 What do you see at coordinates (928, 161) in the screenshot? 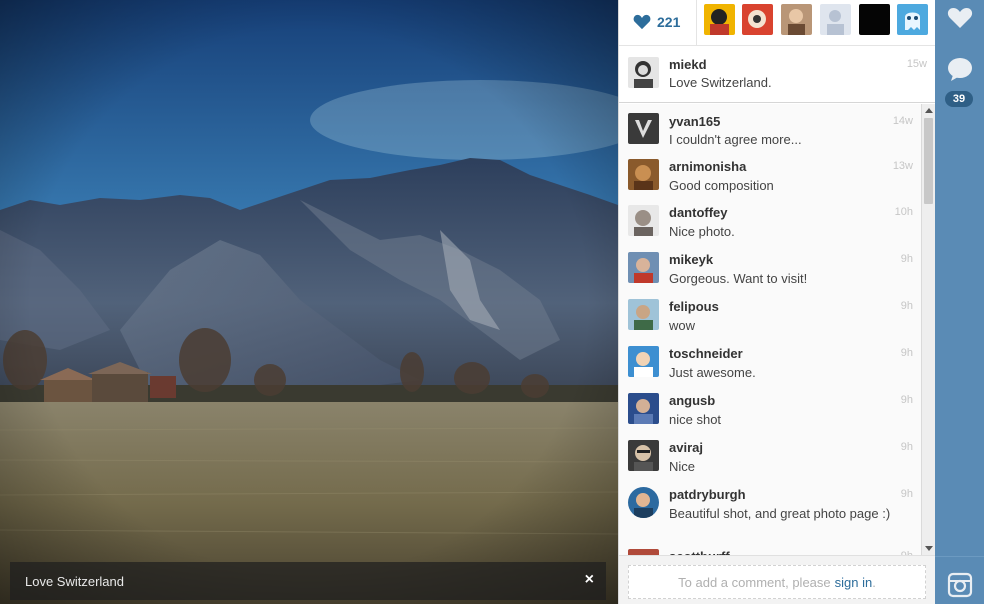
I see `scrollbar-thumb` at bounding box center [928, 161].